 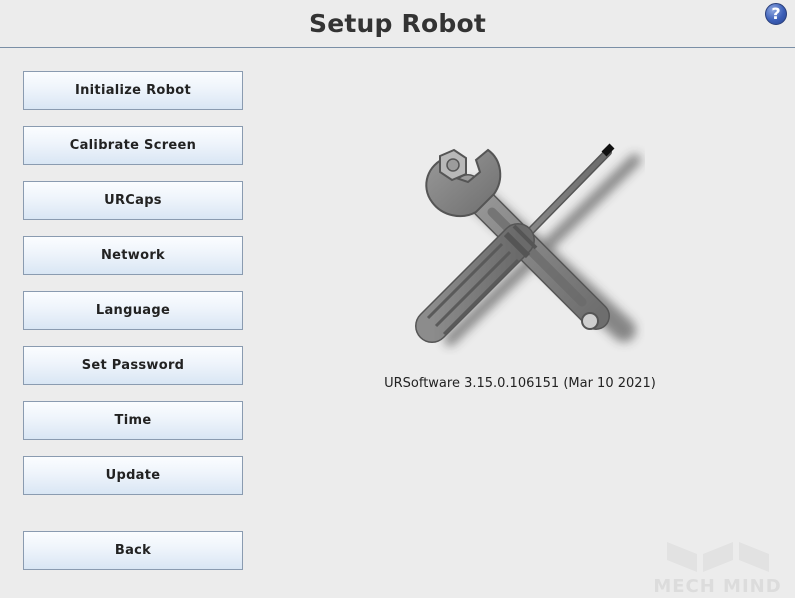 What do you see at coordinates (717, 586) in the screenshot?
I see `watermark-text: MECH MIND` at bounding box center [717, 586].